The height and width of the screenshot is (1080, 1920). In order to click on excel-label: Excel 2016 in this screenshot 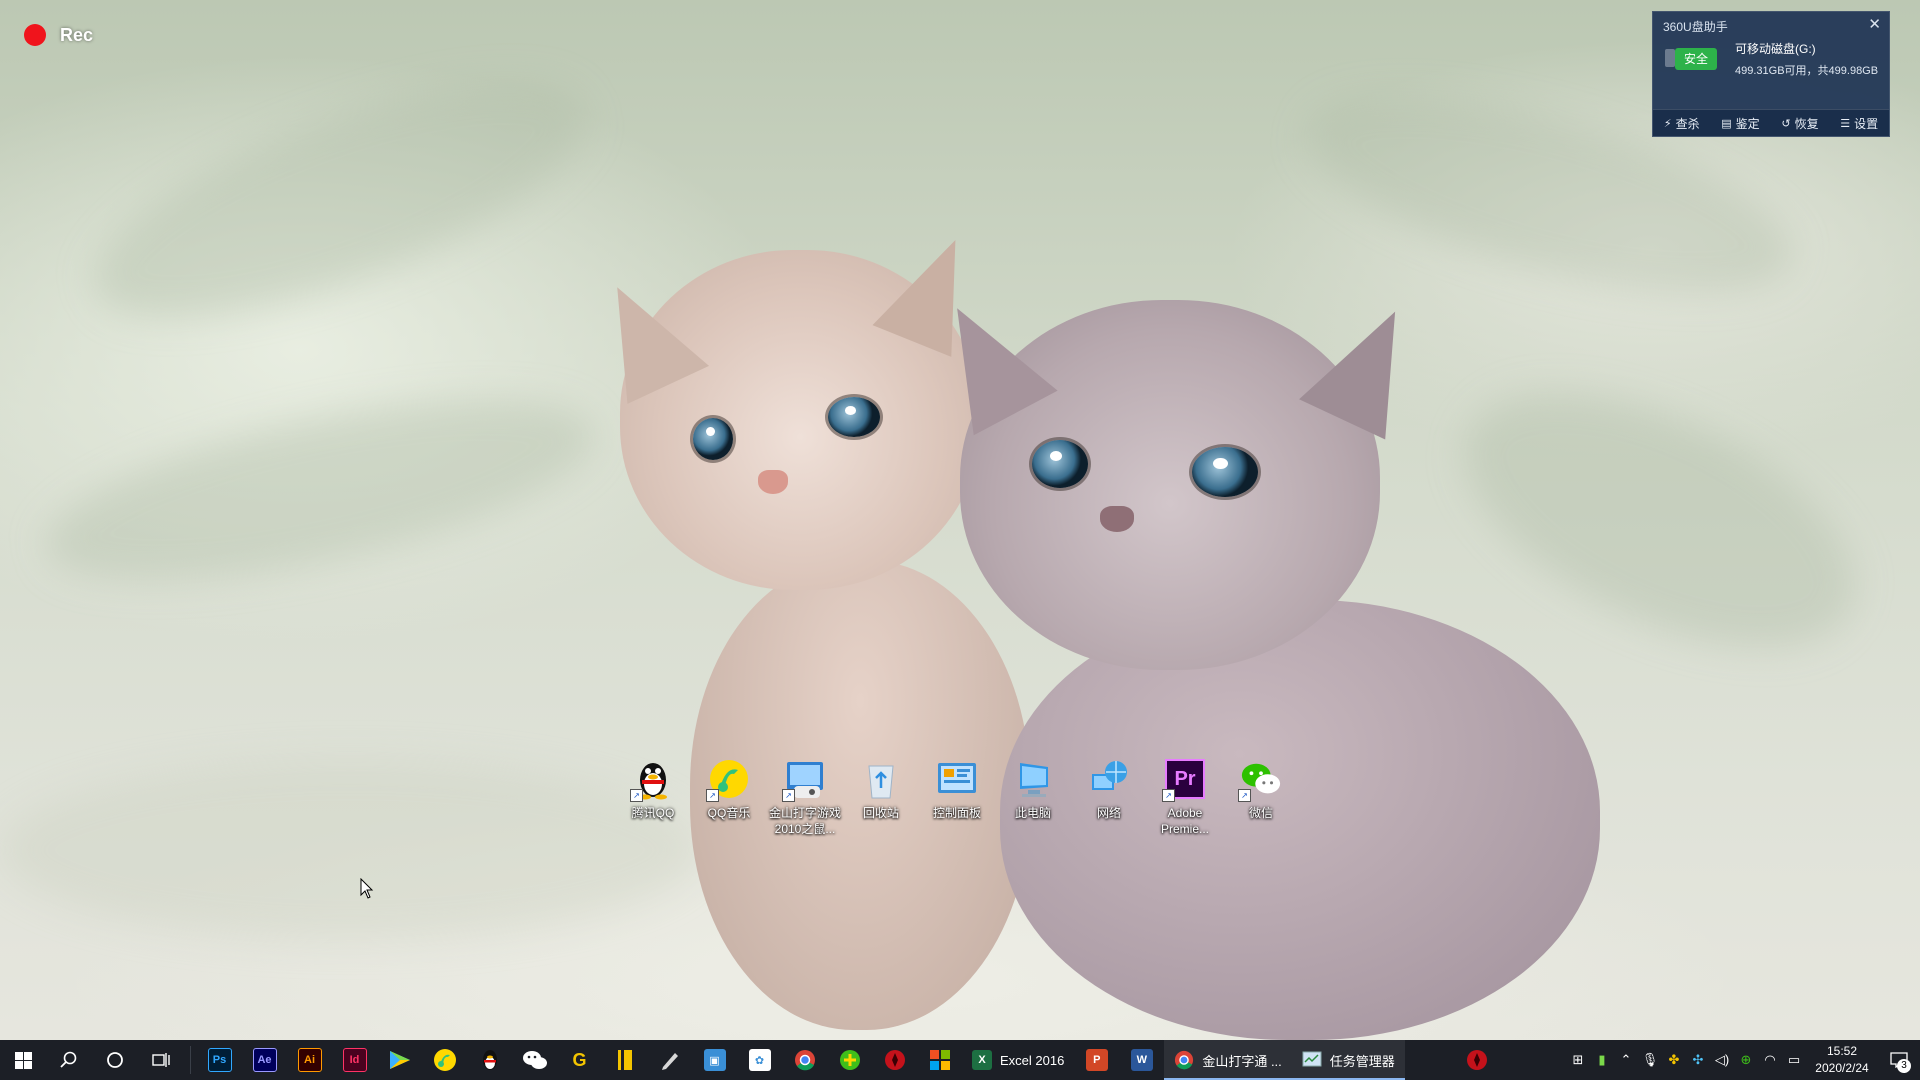, I will do `click(1032, 1060)`.